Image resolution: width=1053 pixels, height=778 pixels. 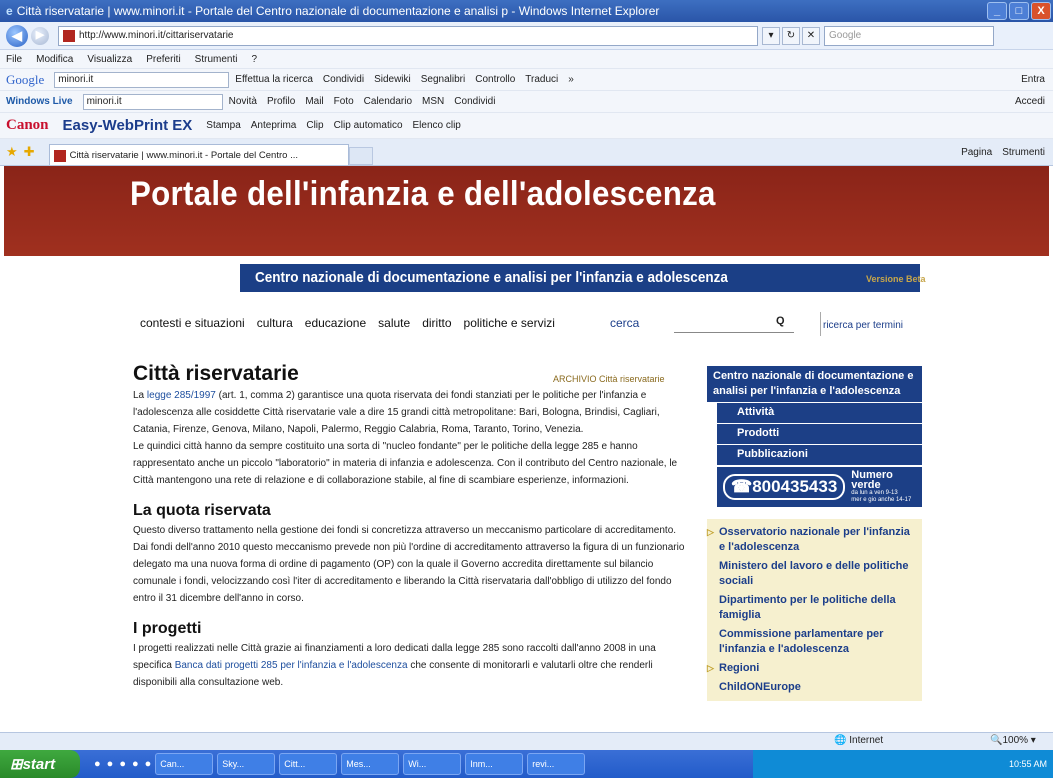 I want to click on live-news-link: Novità, so click(x=243, y=101).